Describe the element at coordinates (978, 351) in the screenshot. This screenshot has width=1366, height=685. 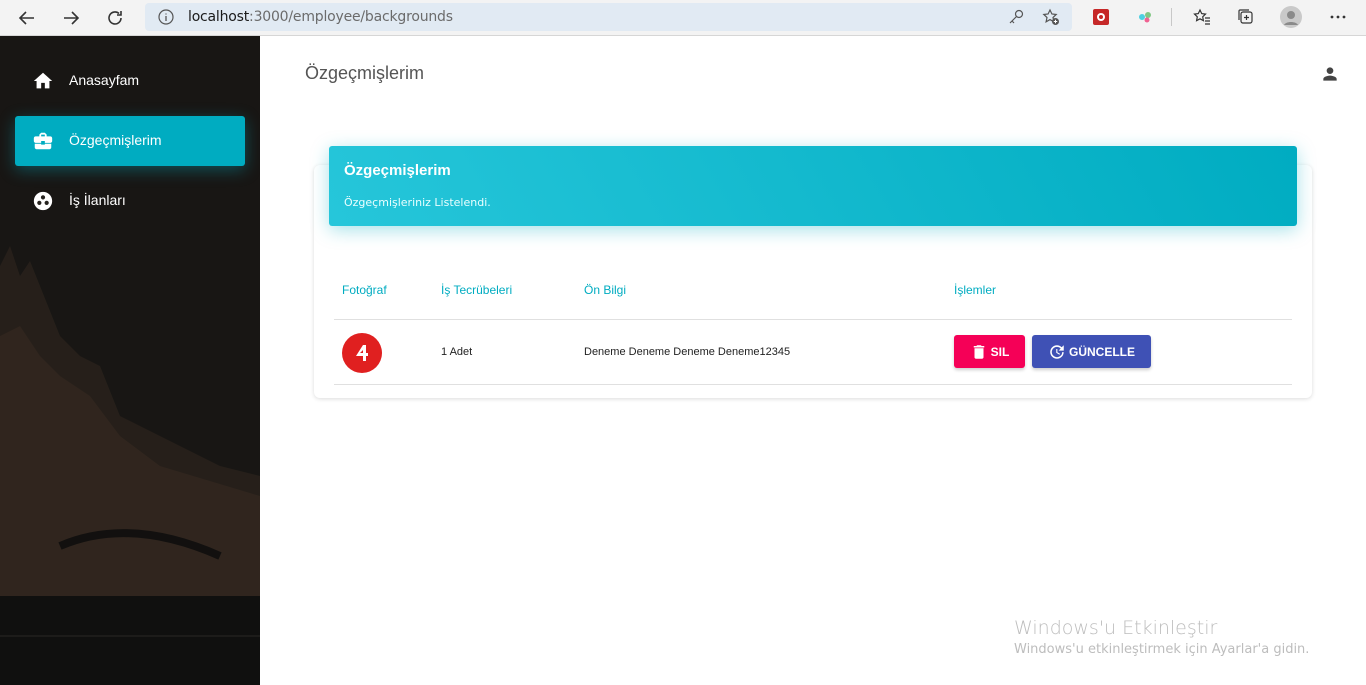
I see `trash-icon` at that location.